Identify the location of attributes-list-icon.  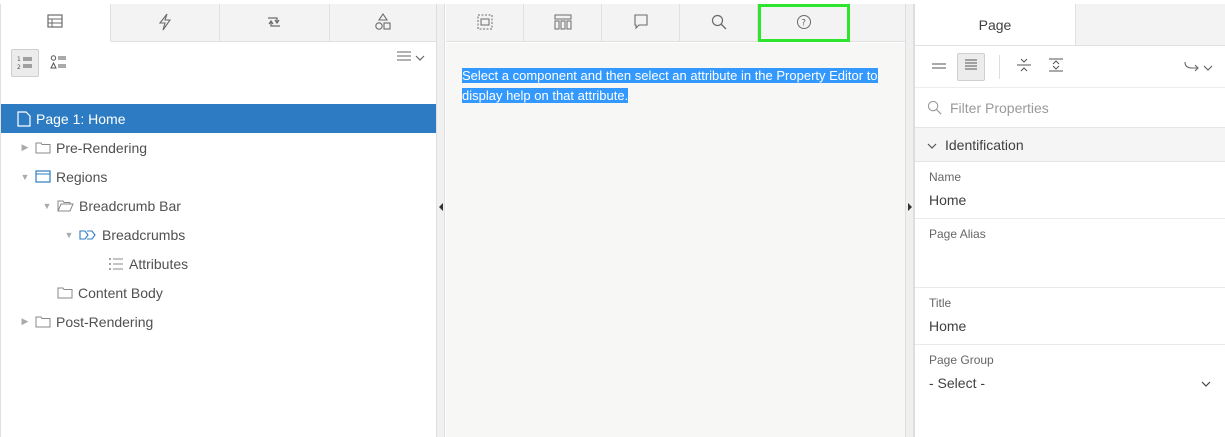
(116, 264).